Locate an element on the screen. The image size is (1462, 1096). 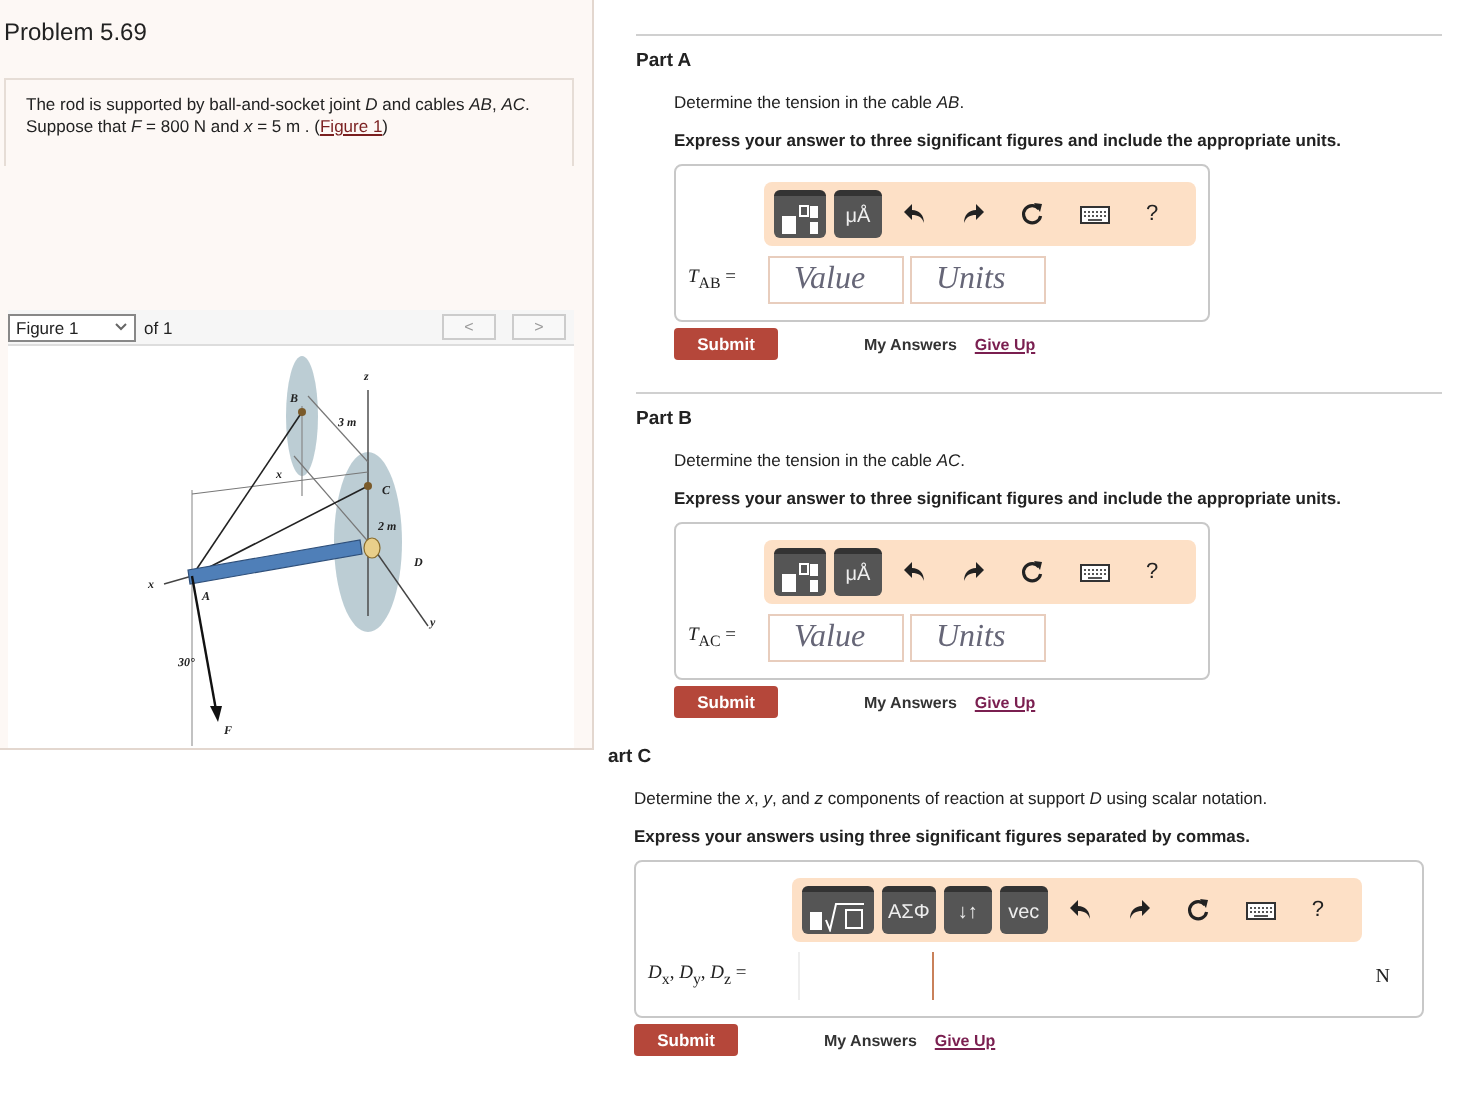
question-text: Determine the tension in the cable AB. is located at coordinates (820, 102).